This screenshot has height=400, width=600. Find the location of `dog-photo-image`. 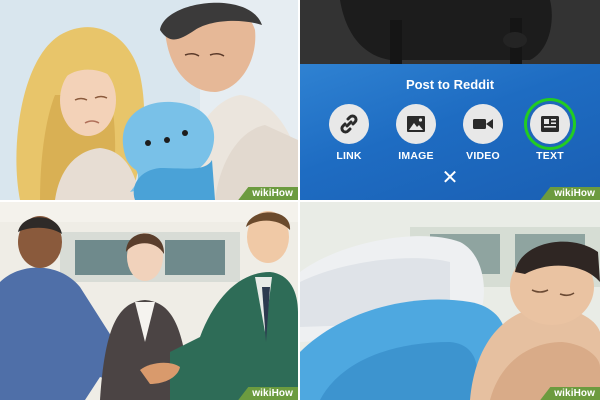

dog-photo-image is located at coordinates (450, 32).